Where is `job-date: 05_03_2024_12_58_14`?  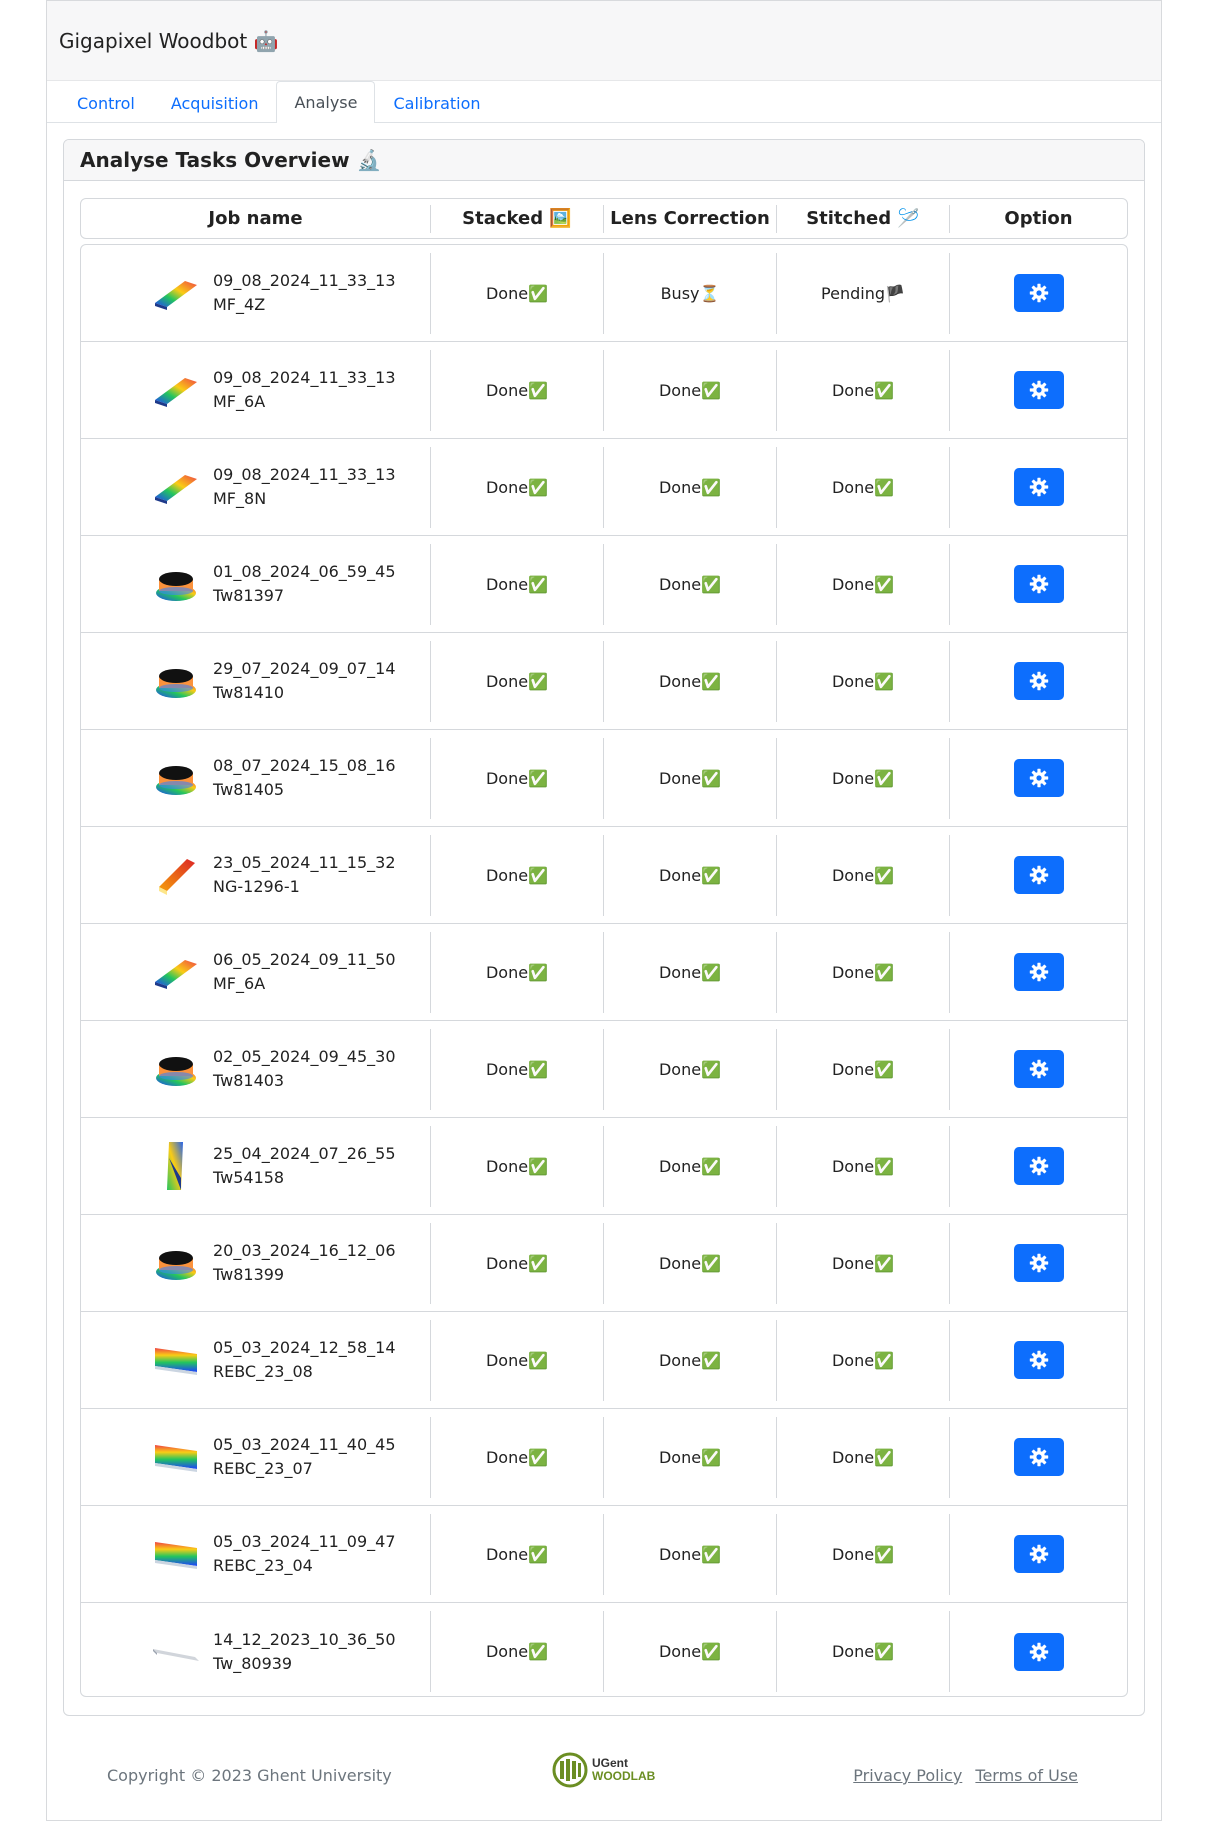
job-date: 05_03_2024_12_58_14 is located at coordinates (304, 1347).